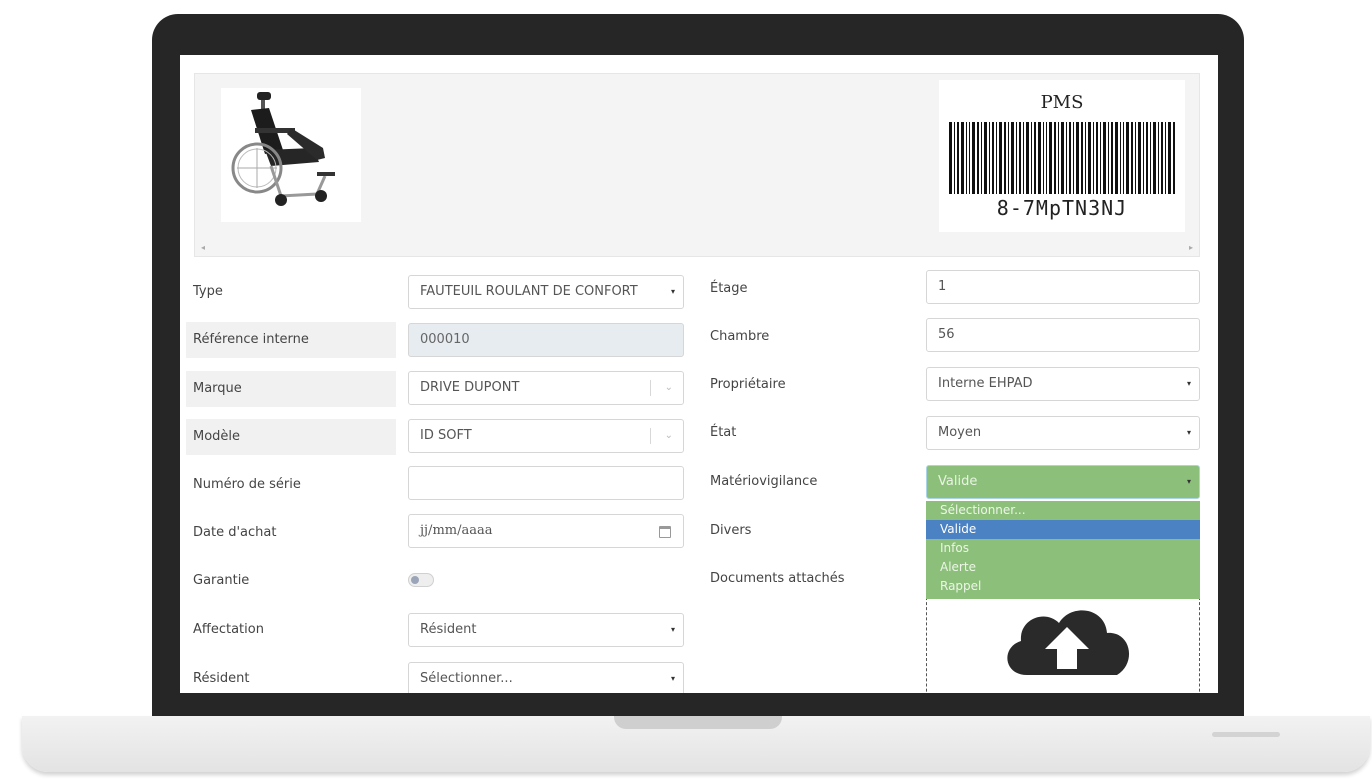 This screenshot has height=779, width=1372. What do you see at coordinates (546, 388) in the screenshot?
I see `brand-combobox: DRIVE DUPONT ⌄` at bounding box center [546, 388].